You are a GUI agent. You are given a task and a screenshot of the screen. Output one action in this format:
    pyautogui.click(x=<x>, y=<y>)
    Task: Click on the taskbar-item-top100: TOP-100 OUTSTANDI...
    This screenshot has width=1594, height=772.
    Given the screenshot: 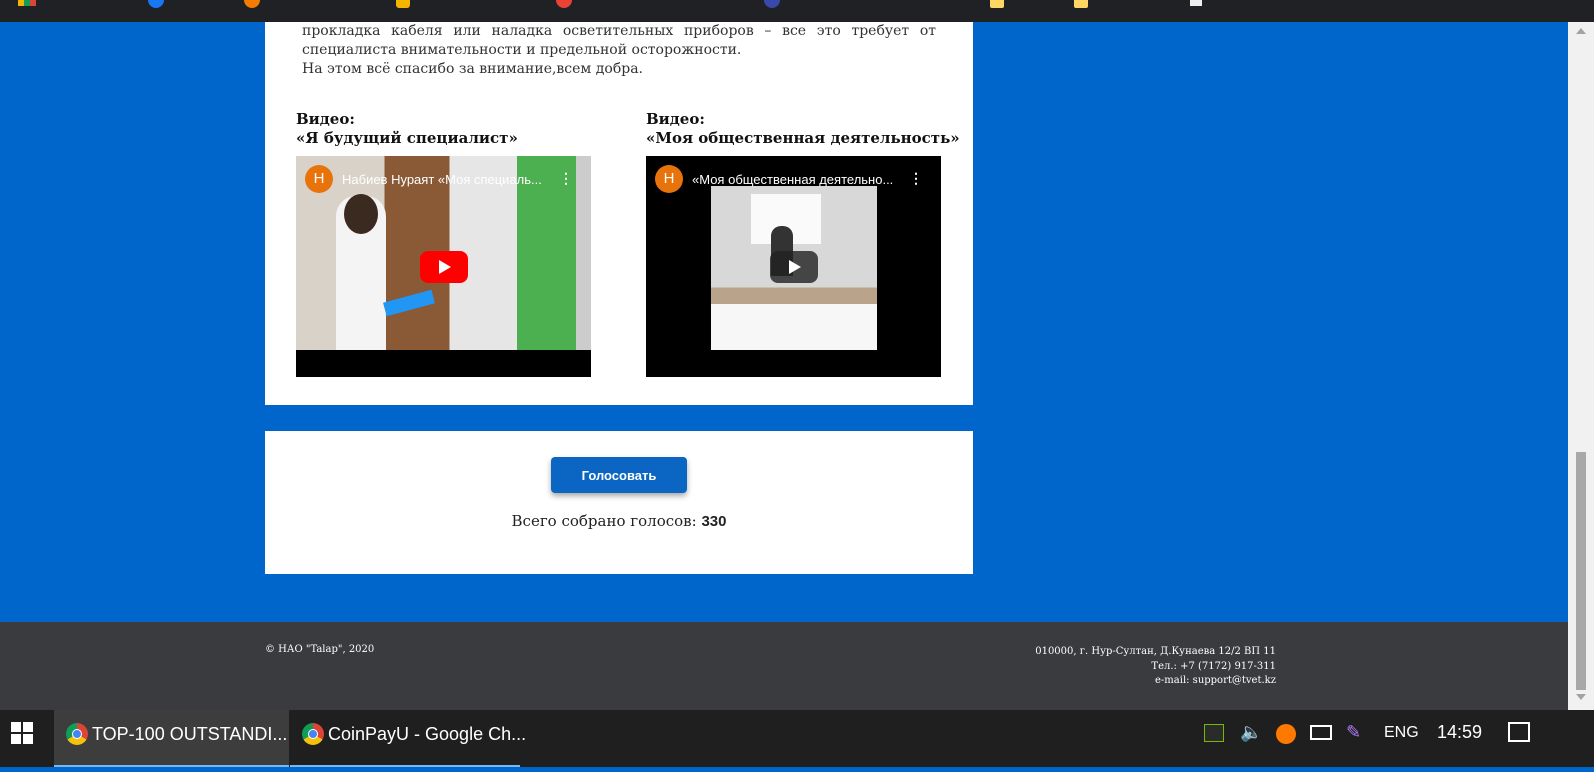 What is the action you would take?
    pyautogui.click(x=171, y=738)
    